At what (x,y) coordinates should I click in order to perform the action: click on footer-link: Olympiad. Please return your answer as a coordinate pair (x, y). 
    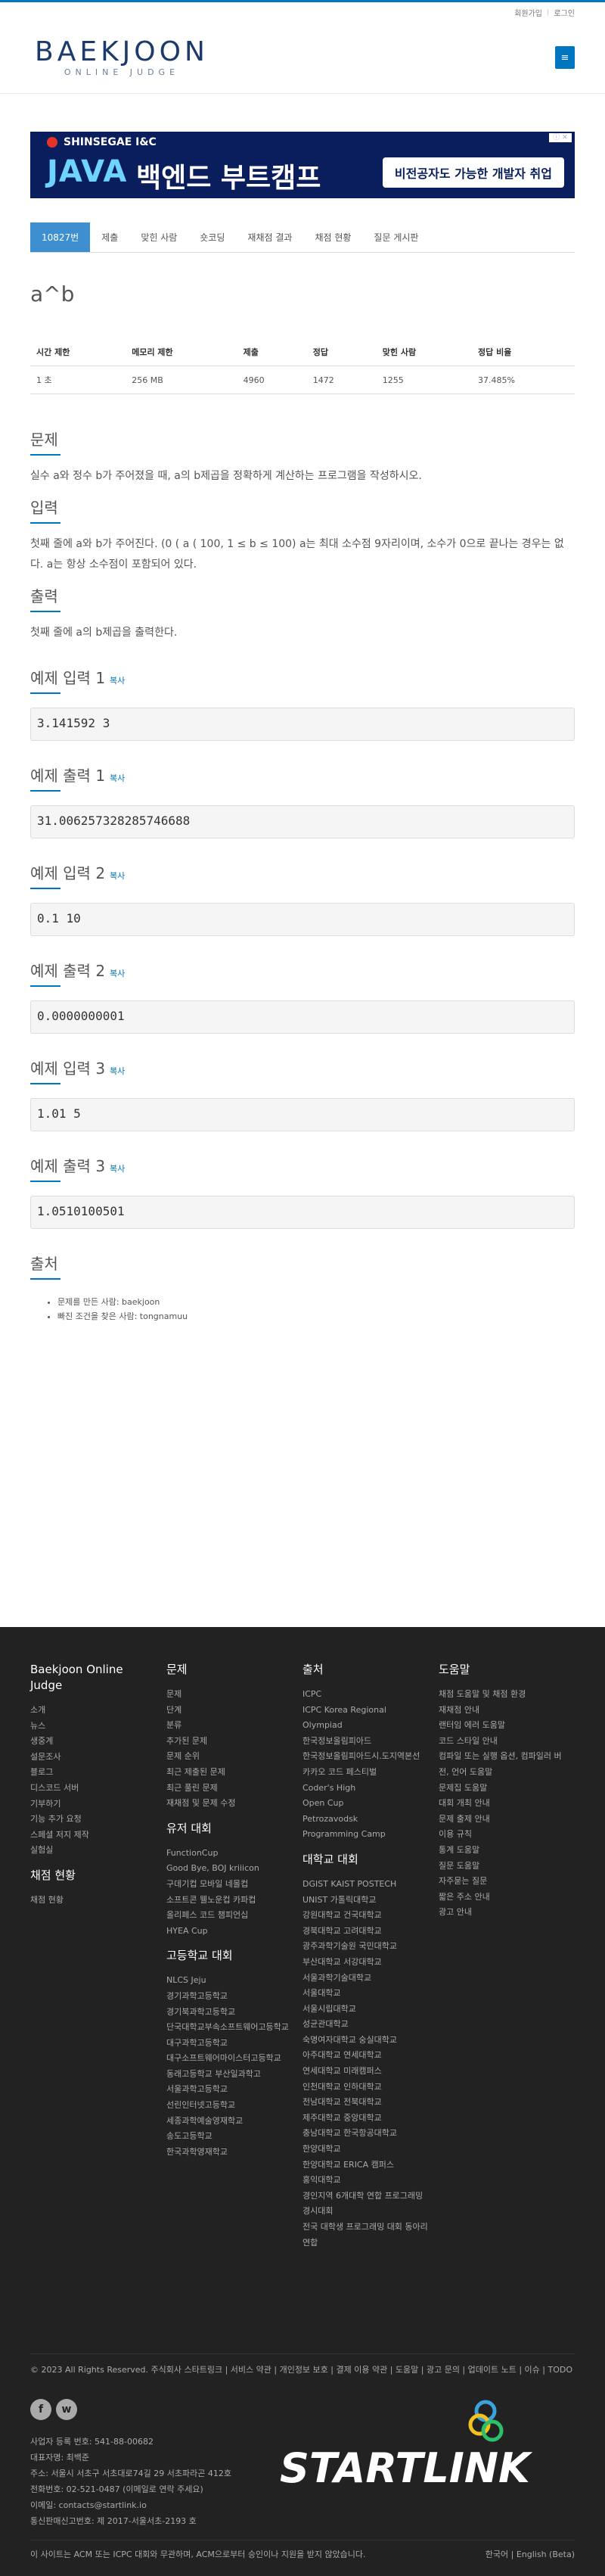
    Looking at the image, I should click on (366, 1726).